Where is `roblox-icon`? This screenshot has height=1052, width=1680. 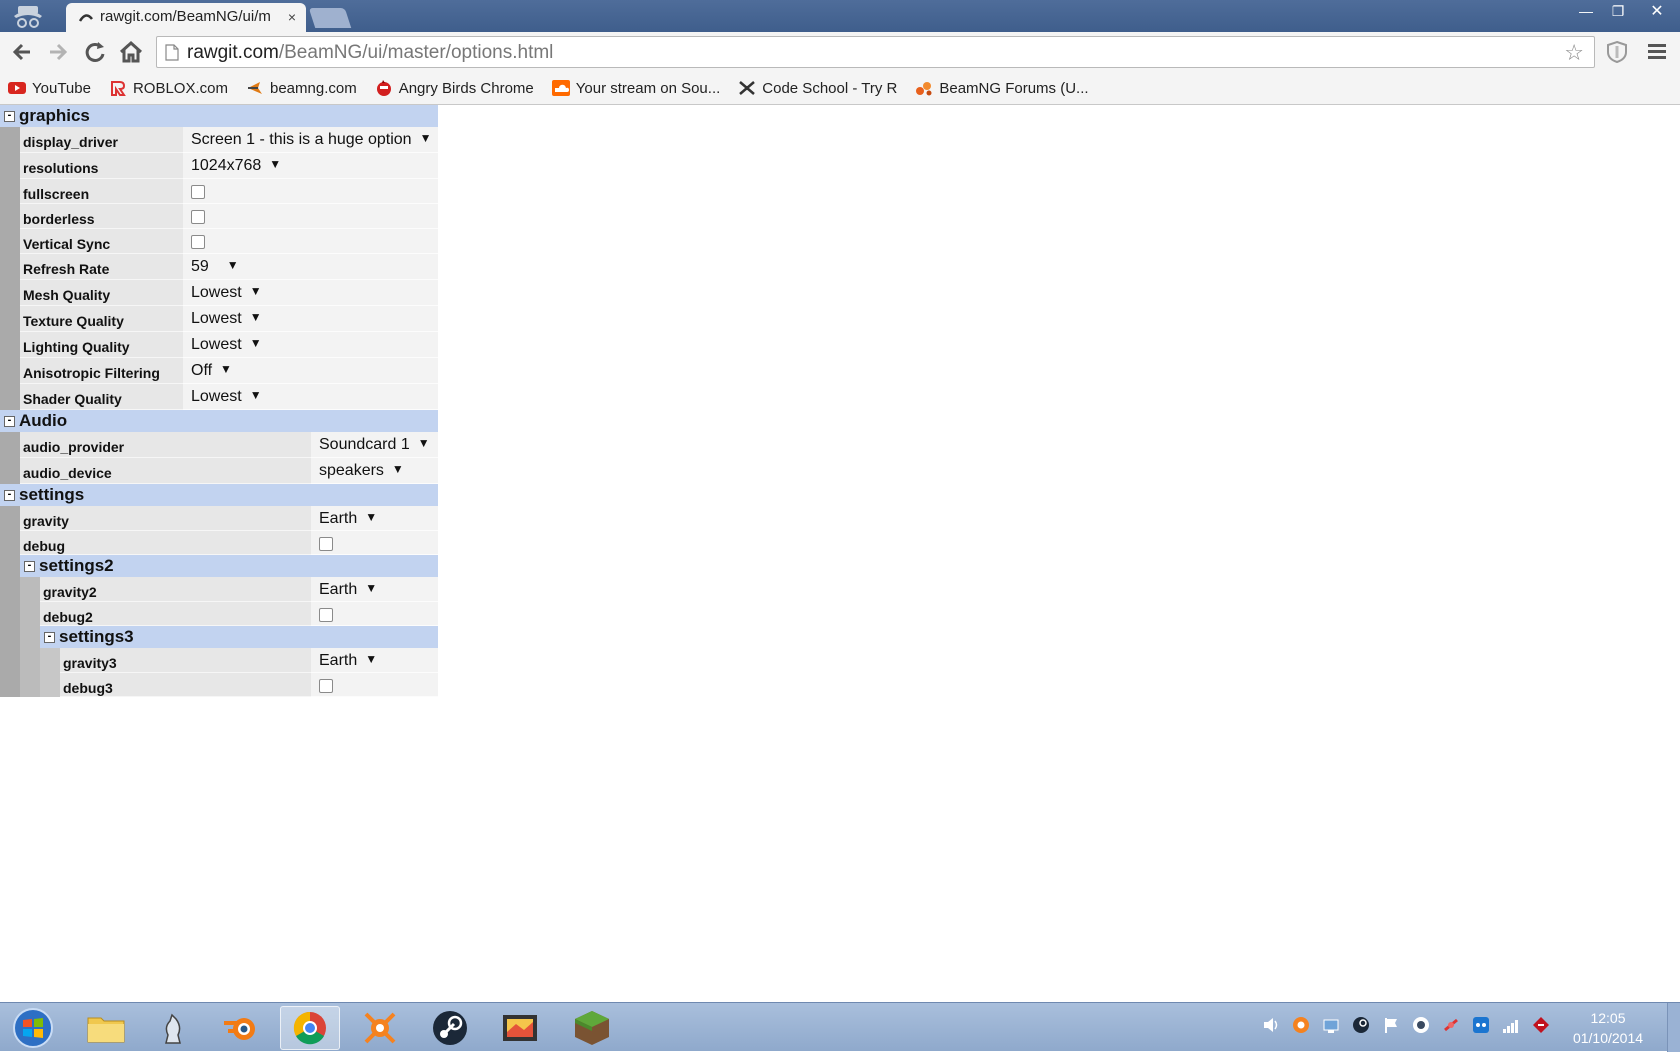 roblox-icon is located at coordinates (118, 88).